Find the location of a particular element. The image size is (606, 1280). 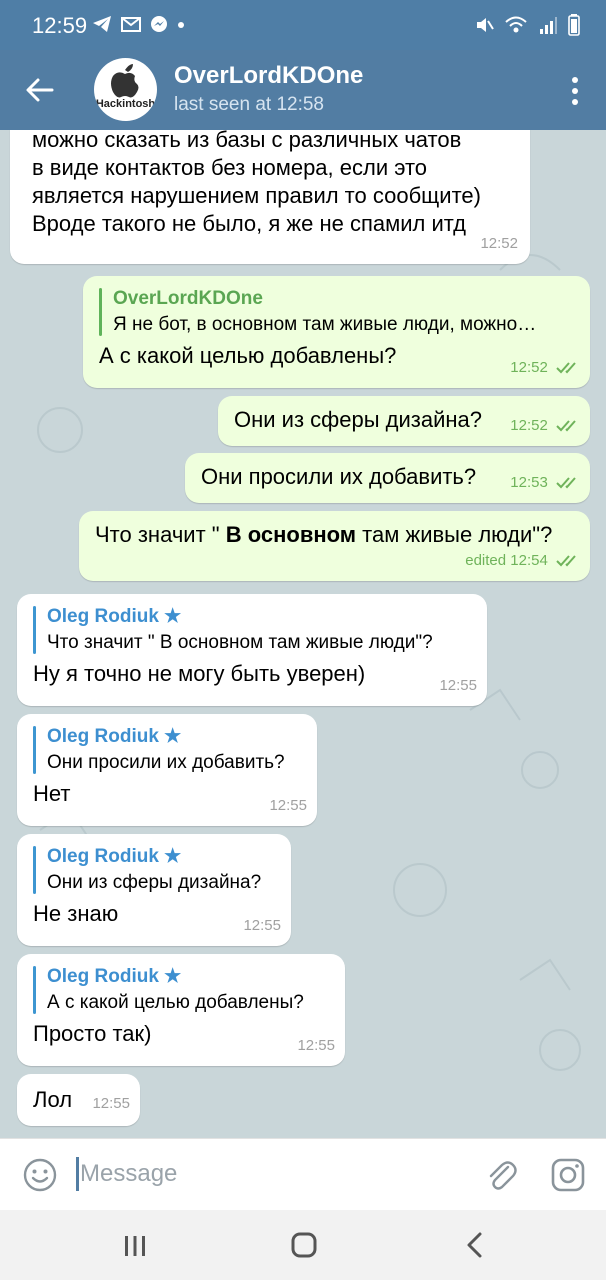

attach-icon is located at coordinates (501, 1175).